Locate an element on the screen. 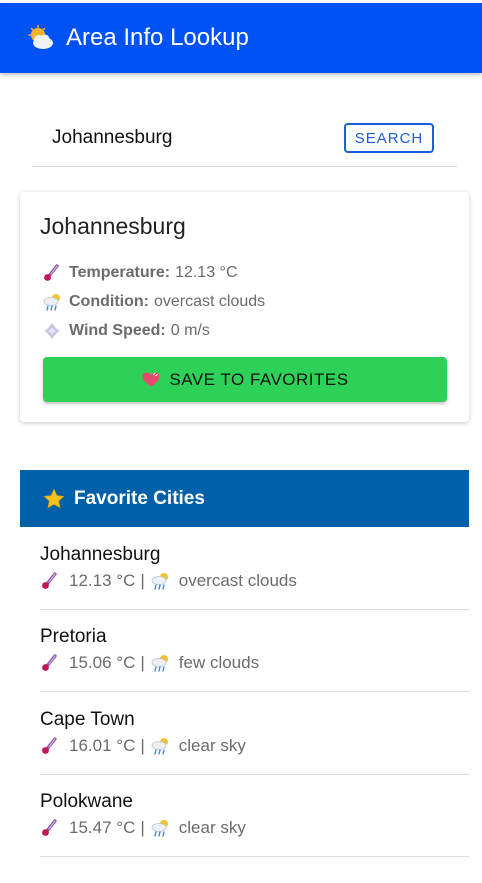 The width and height of the screenshot is (482, 883). favorite-city-name: Johannesburg is located at coordinates (100, 554).